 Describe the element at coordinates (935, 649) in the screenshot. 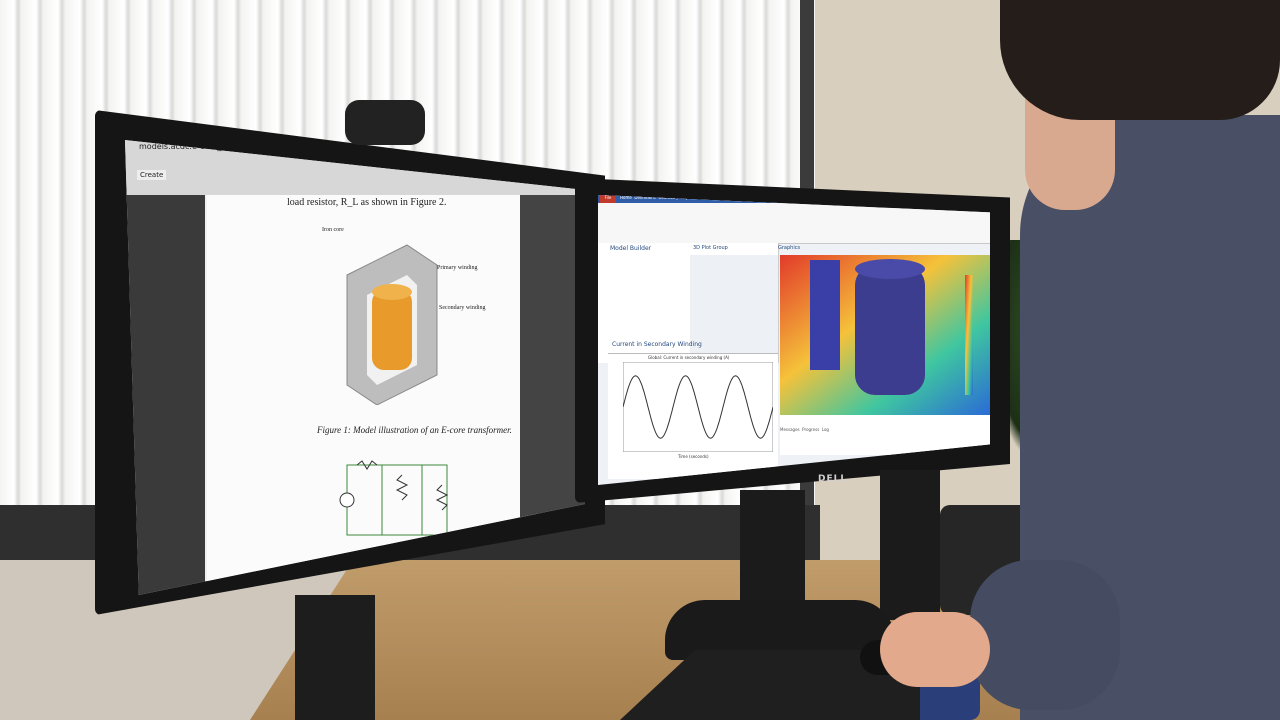

I see `person-hand` at that location.